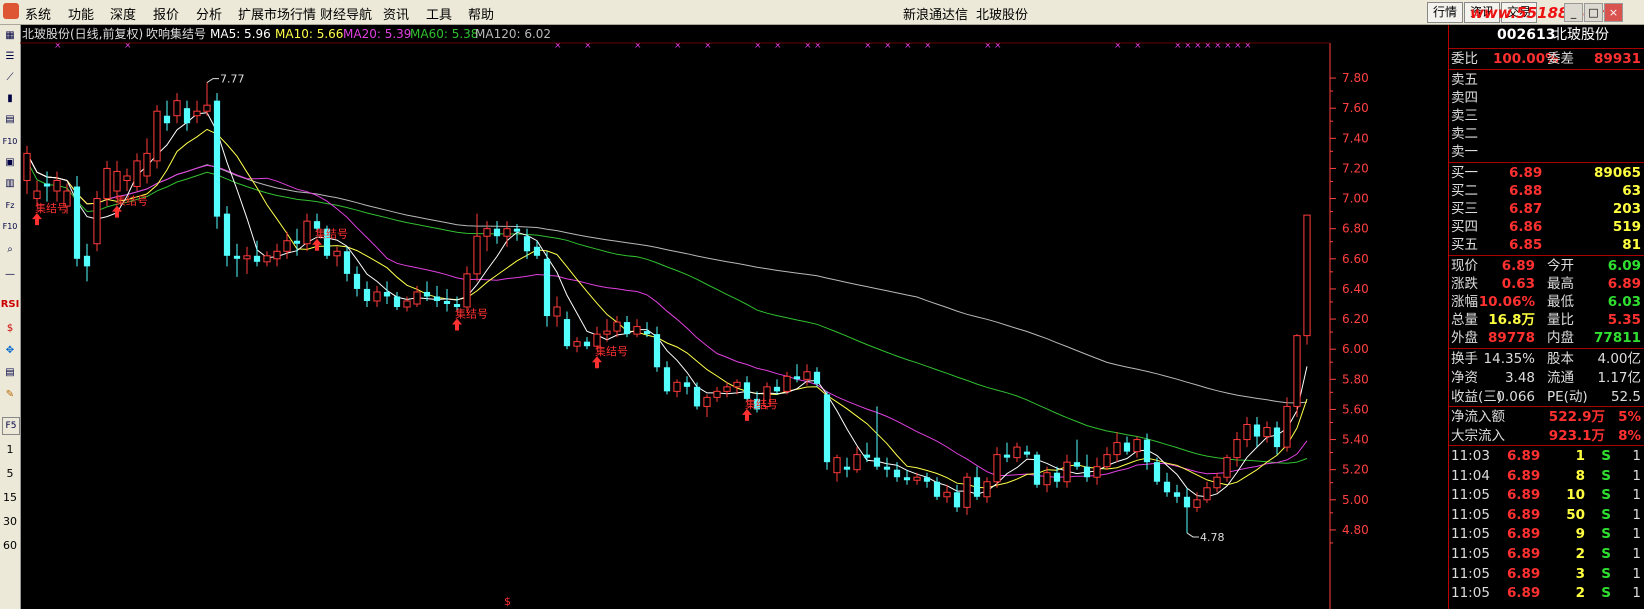  I want to click on dollar-icon: $, so click(10, 329).